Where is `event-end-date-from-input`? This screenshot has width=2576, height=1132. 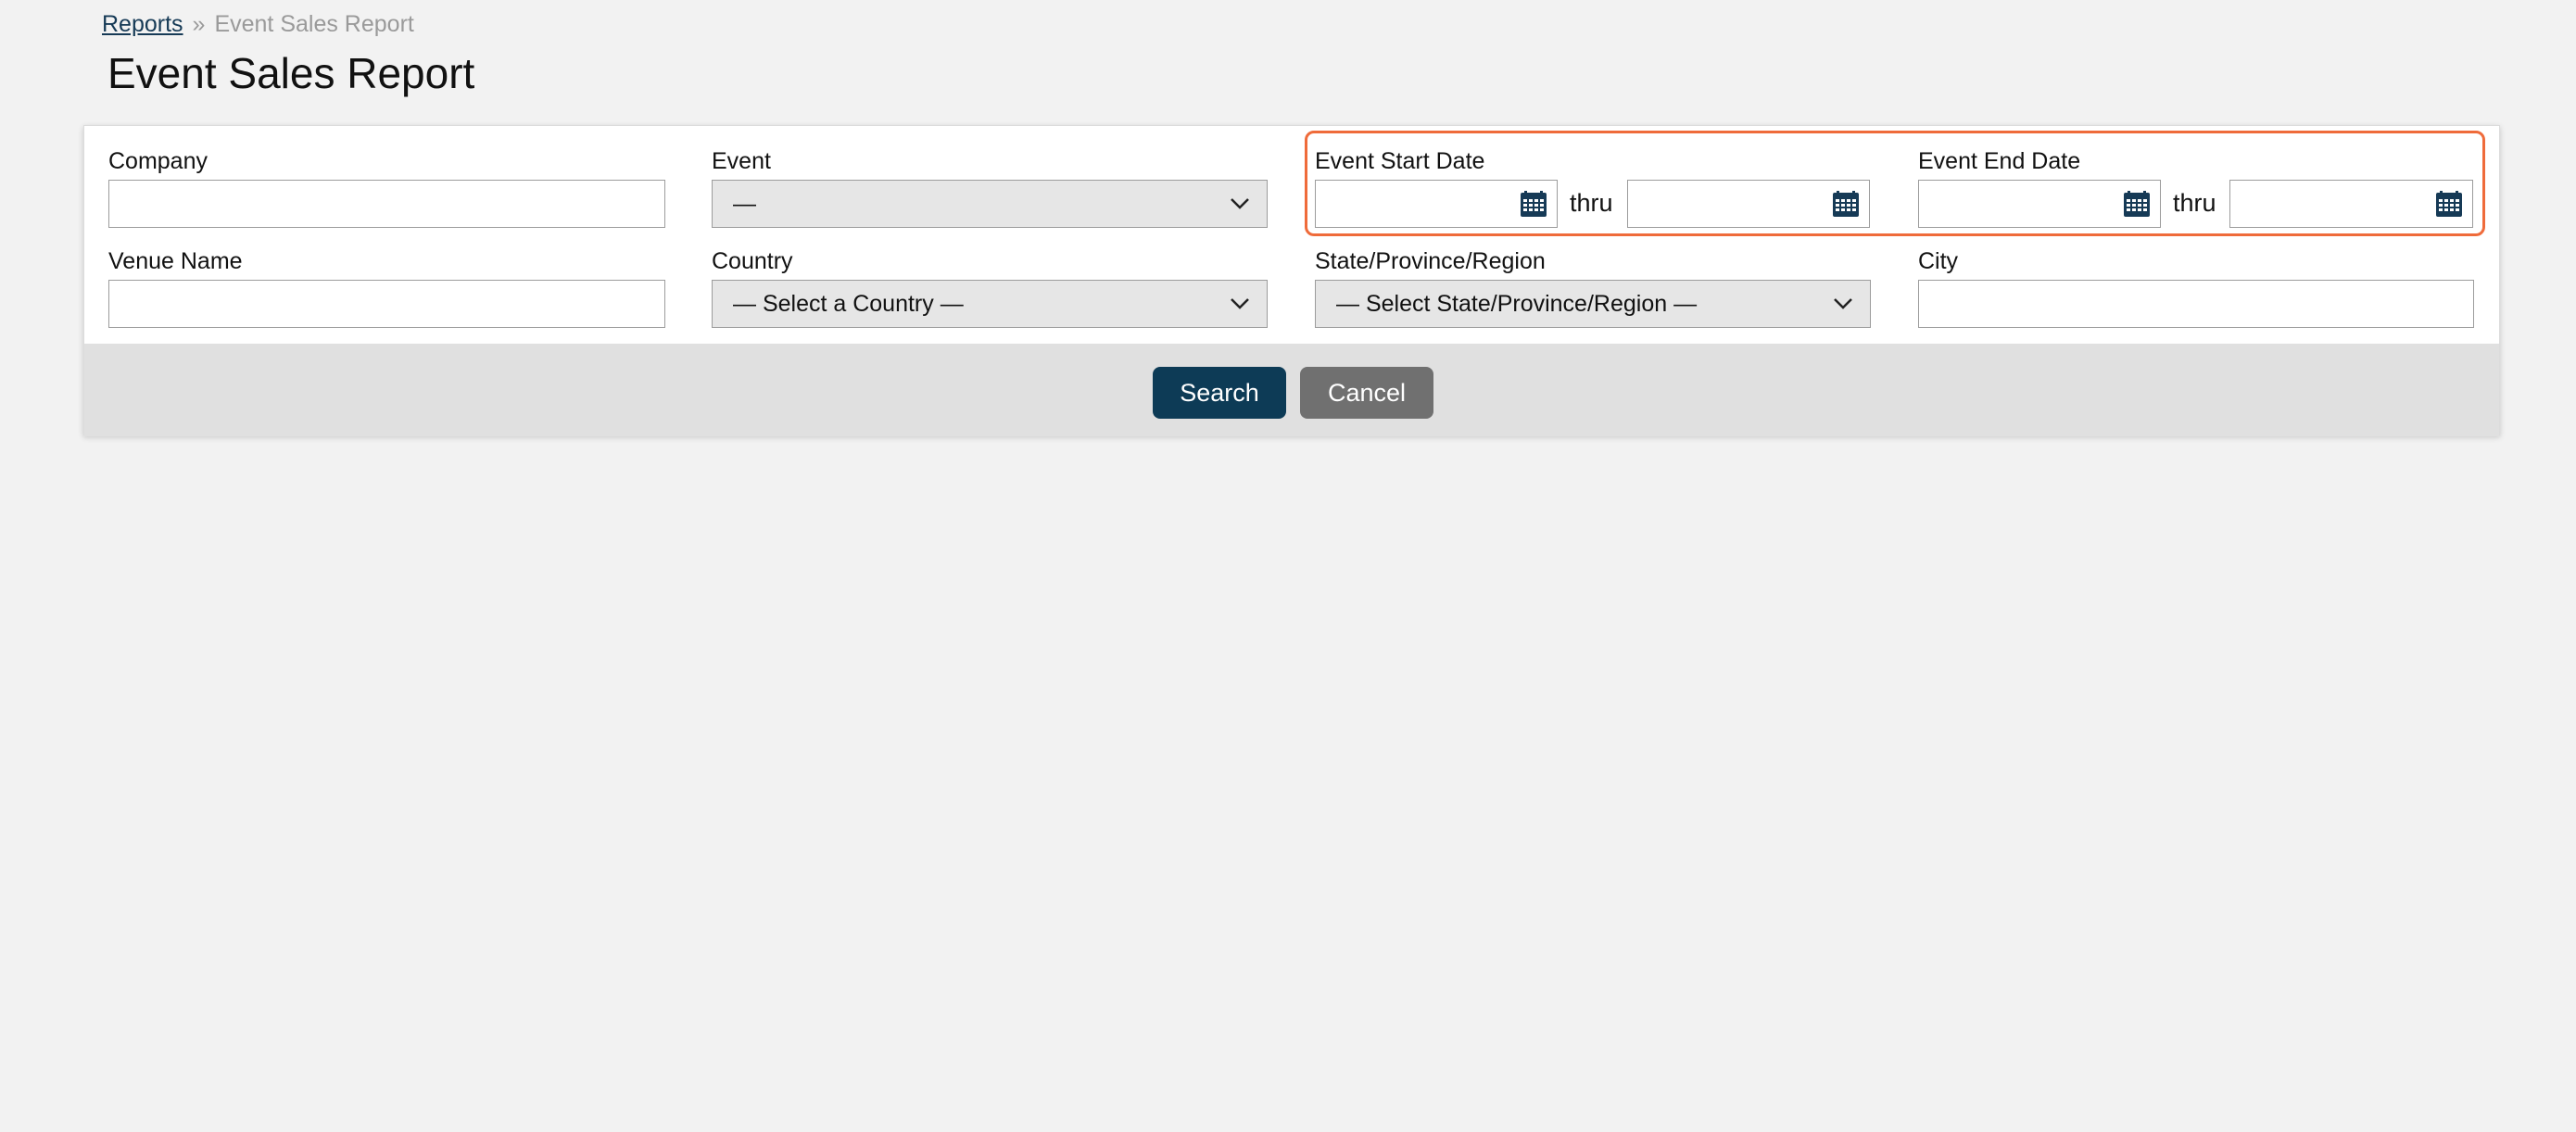
event-end-date-from-input is located at coordinates (2040, 204).